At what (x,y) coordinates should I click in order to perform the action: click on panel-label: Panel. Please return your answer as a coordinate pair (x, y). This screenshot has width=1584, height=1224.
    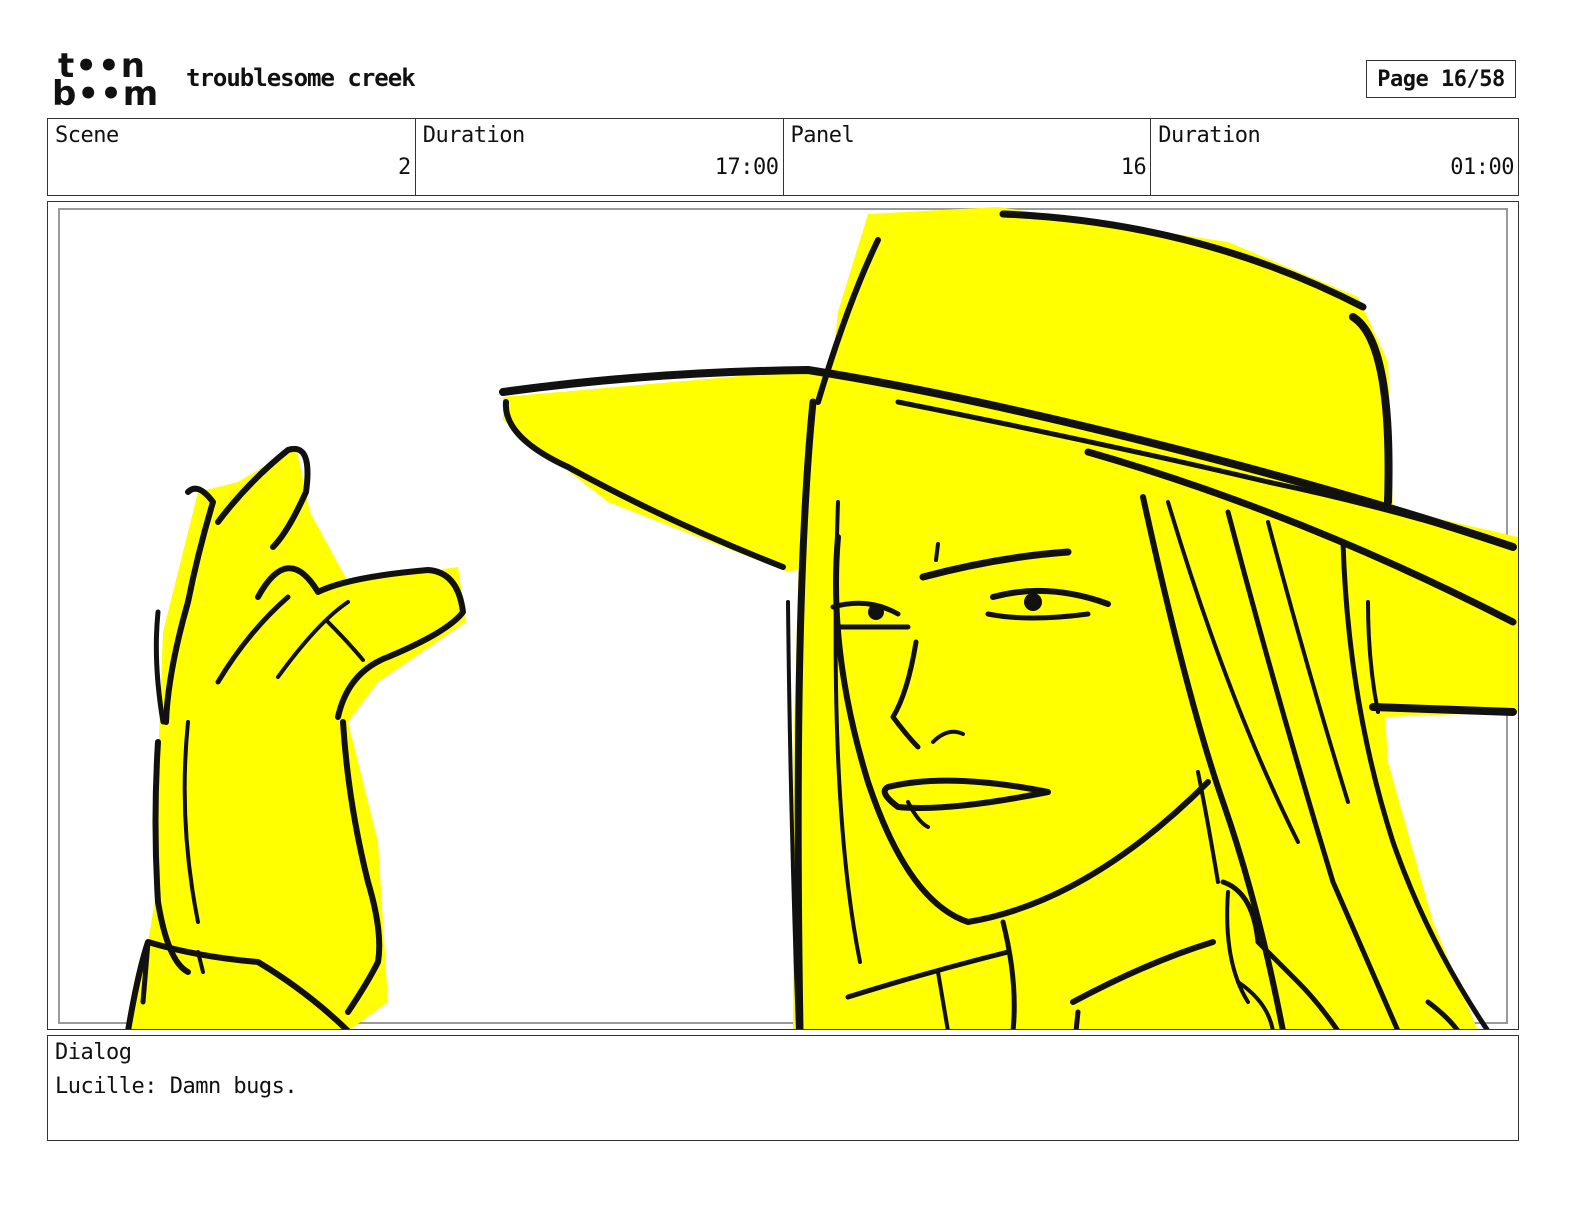
    Looking at the image, I should click on (822, 135).